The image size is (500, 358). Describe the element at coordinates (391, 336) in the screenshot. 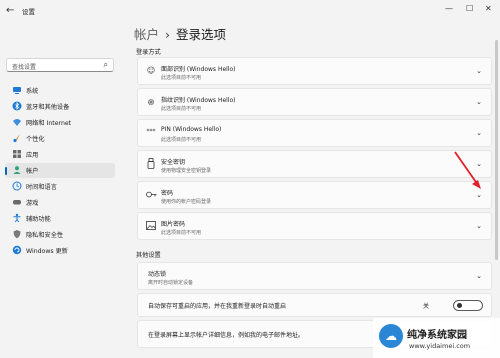

I see `watermark-logo-icon: ☁` at that location.